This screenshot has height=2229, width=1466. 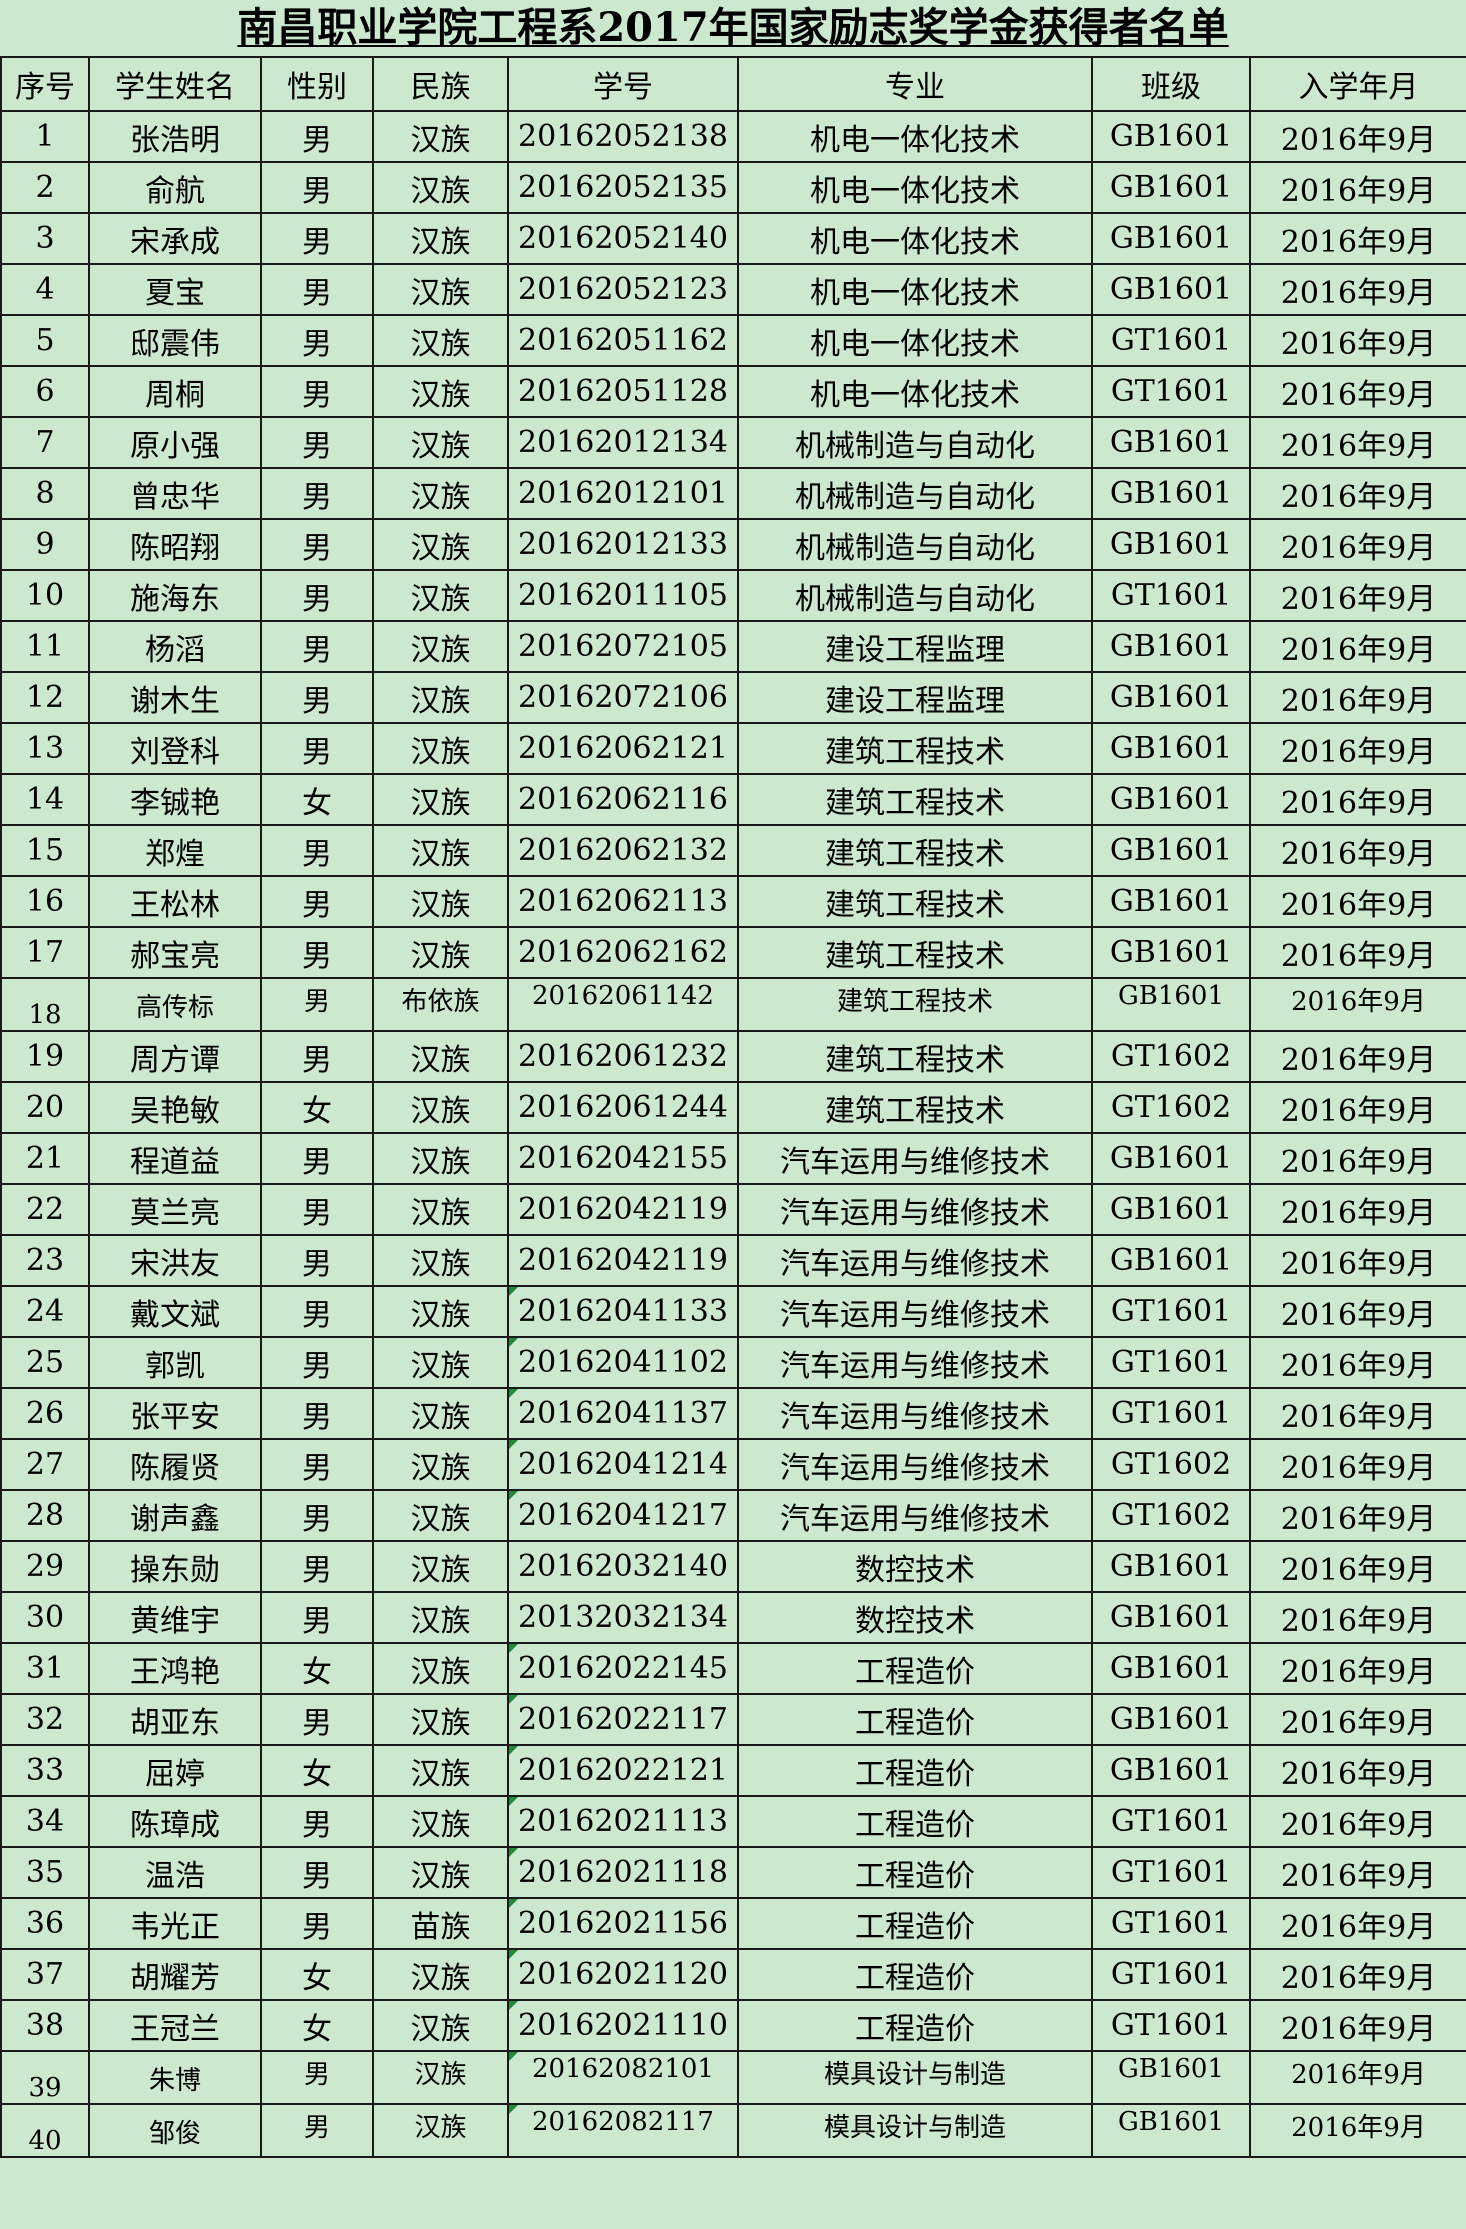 I want to click on student-id-cell: 20162011105, so click(x=623, y=595).